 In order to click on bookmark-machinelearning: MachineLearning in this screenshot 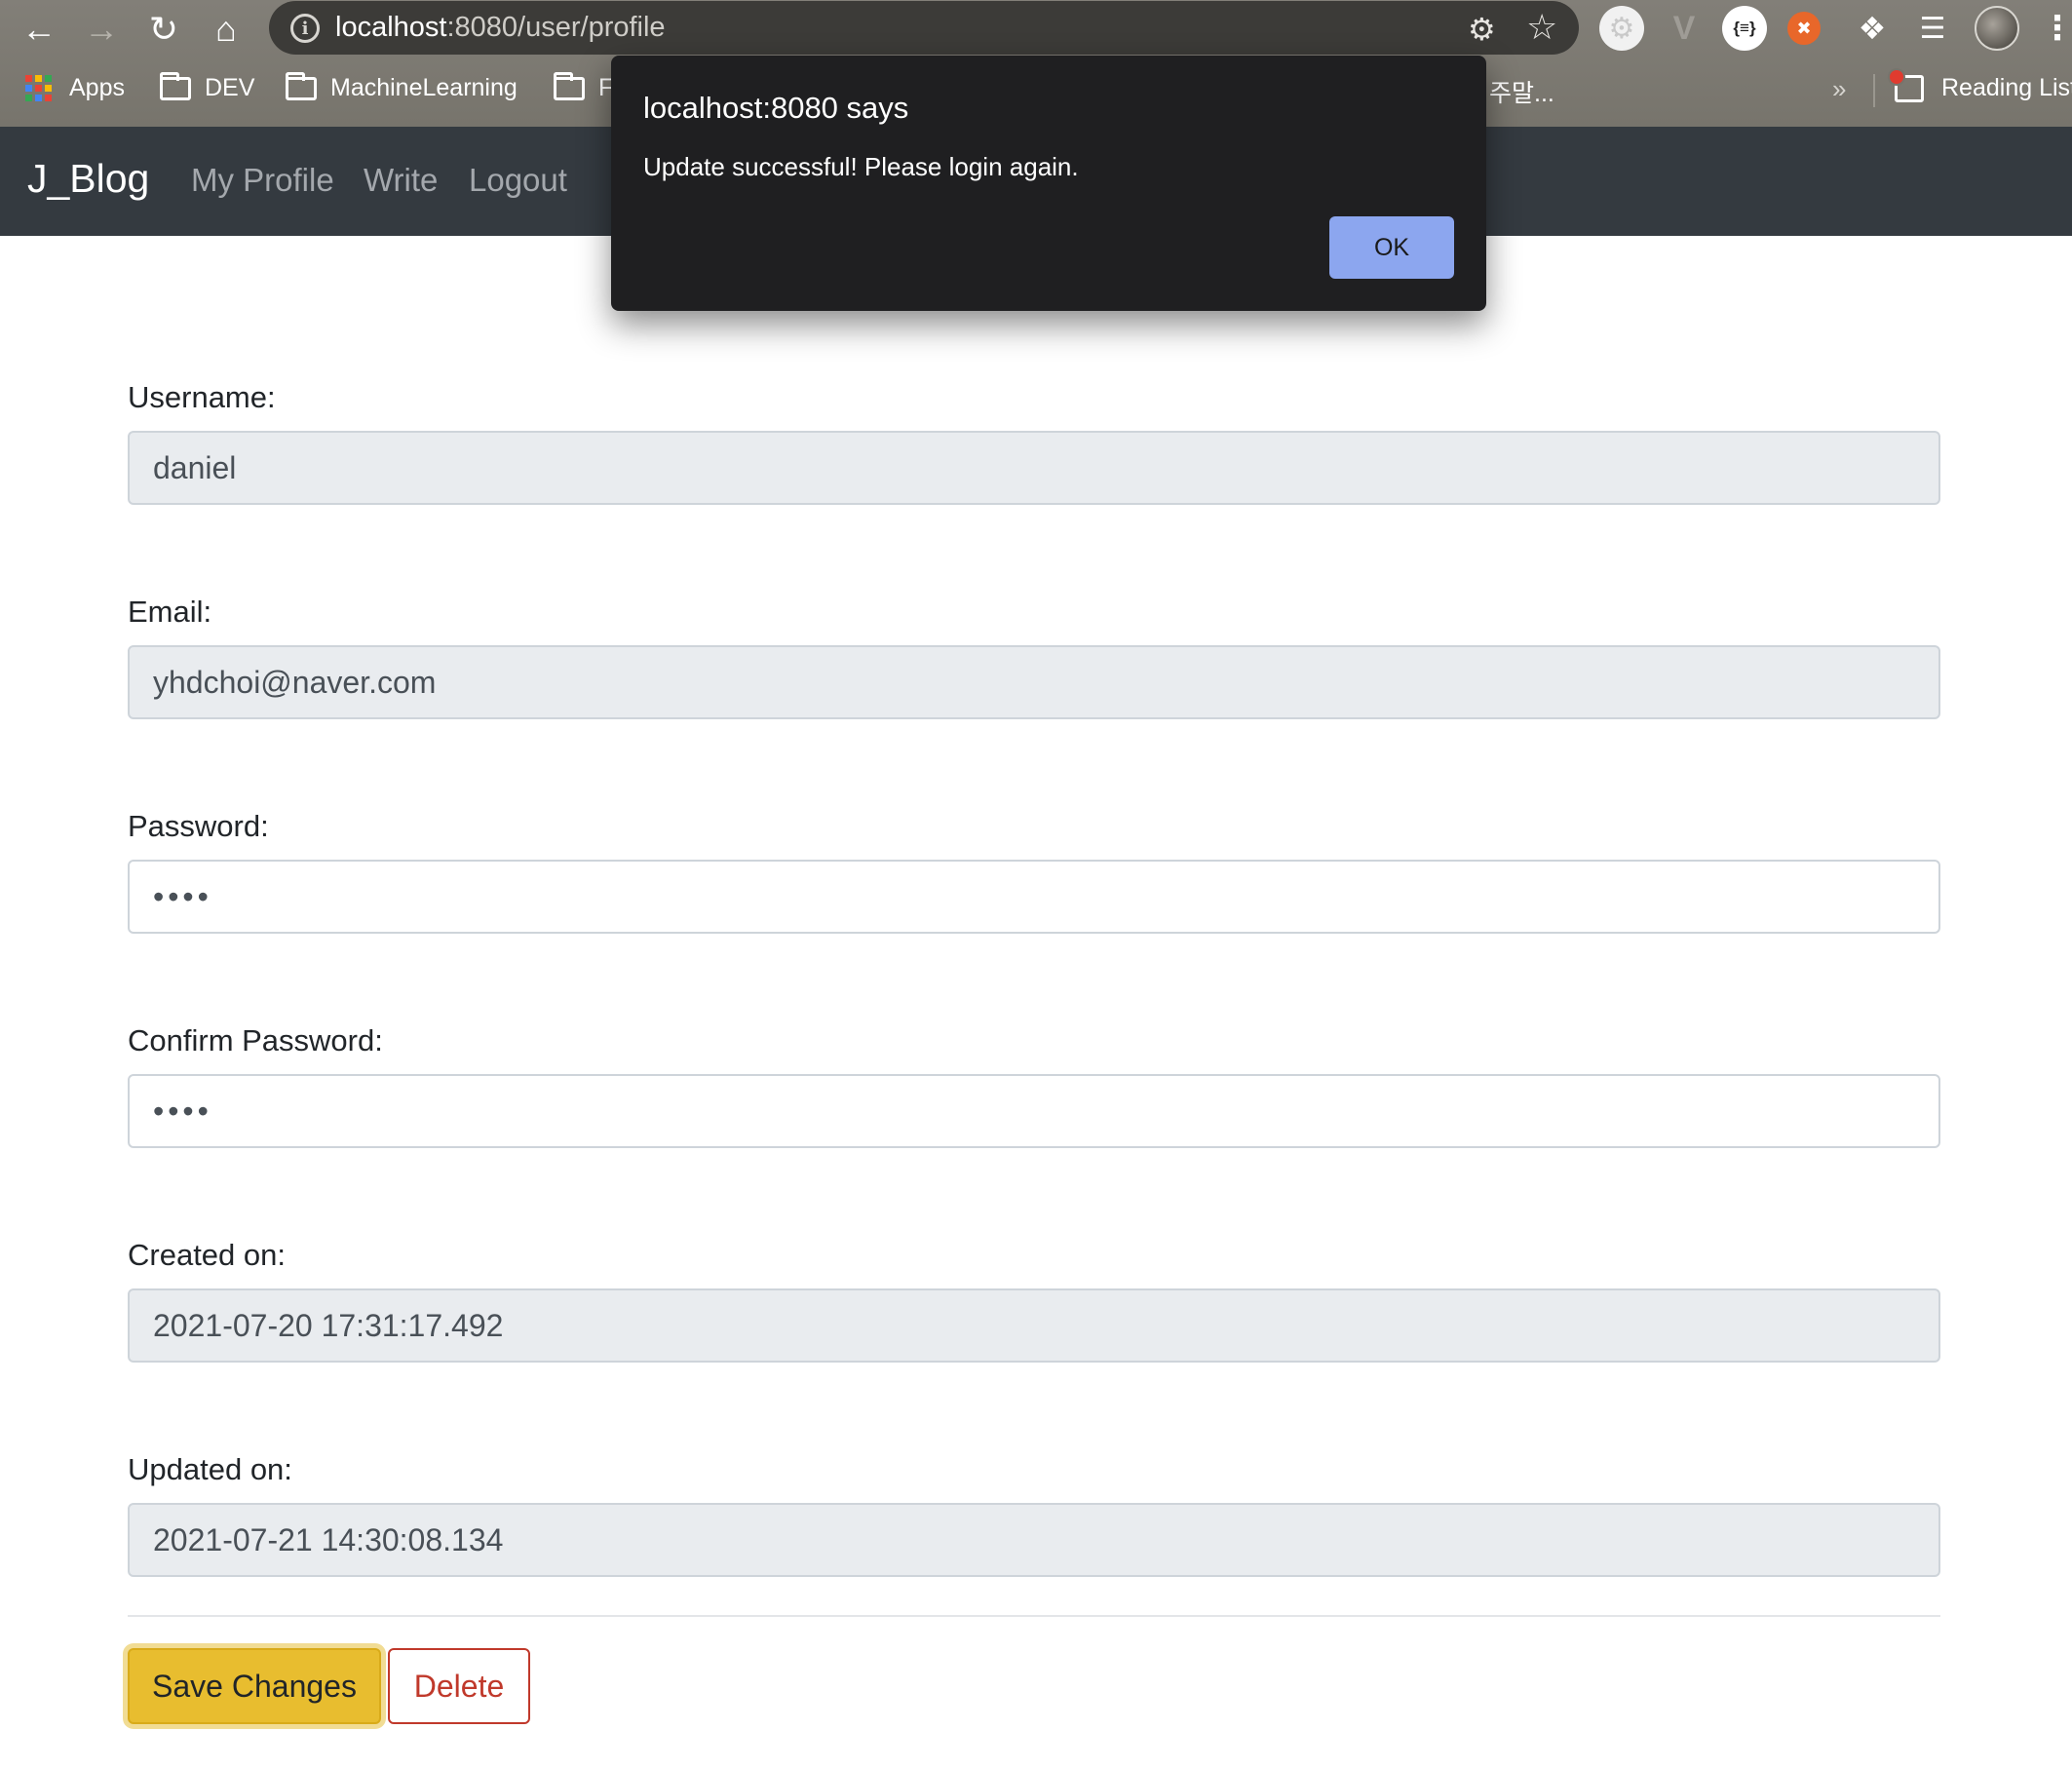, I will do `click(402, 86)`.